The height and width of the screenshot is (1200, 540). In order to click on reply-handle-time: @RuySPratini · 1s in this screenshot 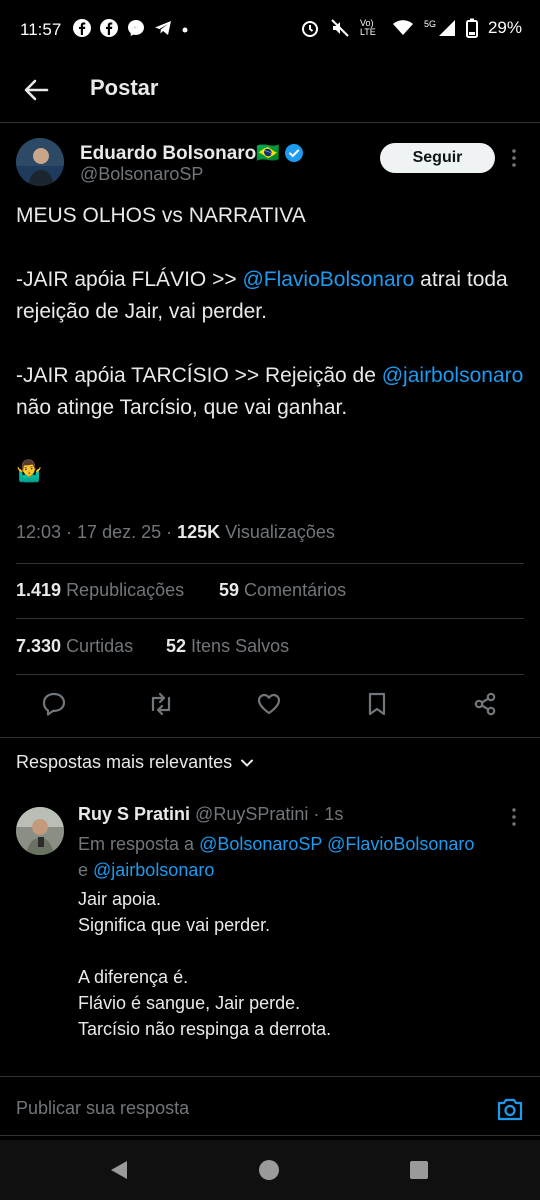, I will do `click(269, 814)`.